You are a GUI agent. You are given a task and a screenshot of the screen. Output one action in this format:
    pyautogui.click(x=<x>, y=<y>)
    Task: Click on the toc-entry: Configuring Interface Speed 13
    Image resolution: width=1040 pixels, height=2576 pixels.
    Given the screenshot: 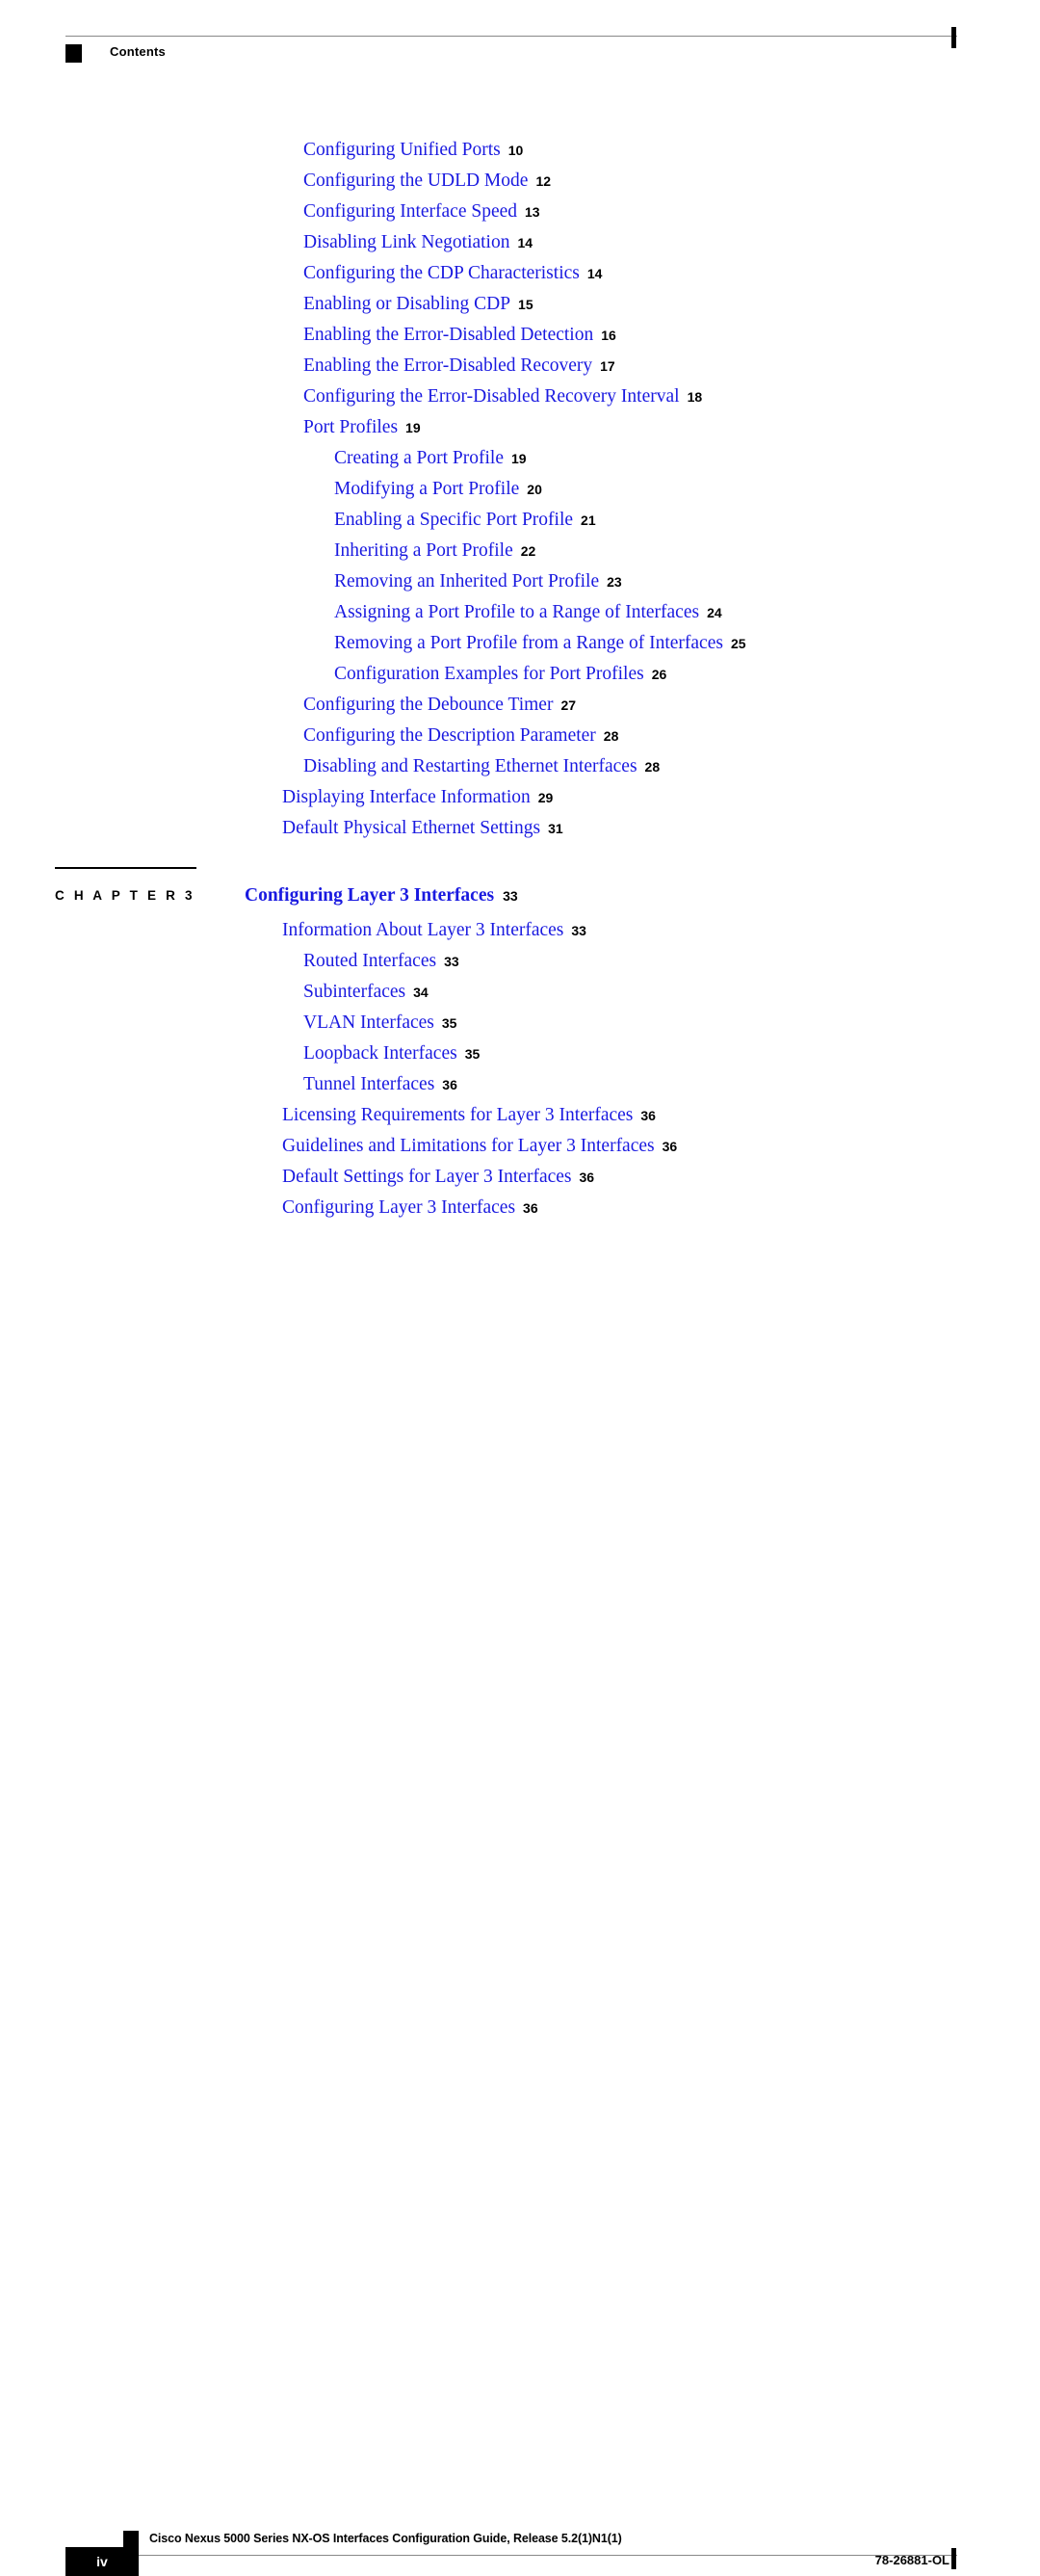 What is the action you would take?
    pyautogui.click(x=520, y=212)
    